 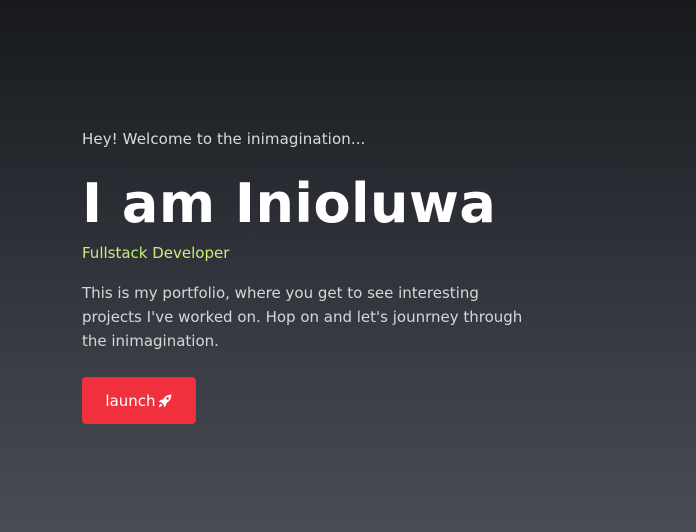 I want to click on launch-button: launch, so click(x=139, y=400).